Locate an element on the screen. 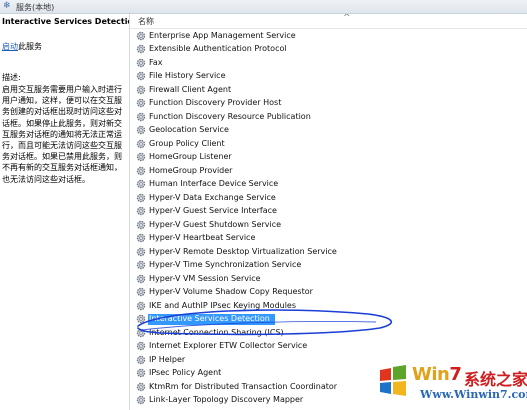 The image size is (527, 410). column-header-name: 名称 is located at coordinates (146, 21).